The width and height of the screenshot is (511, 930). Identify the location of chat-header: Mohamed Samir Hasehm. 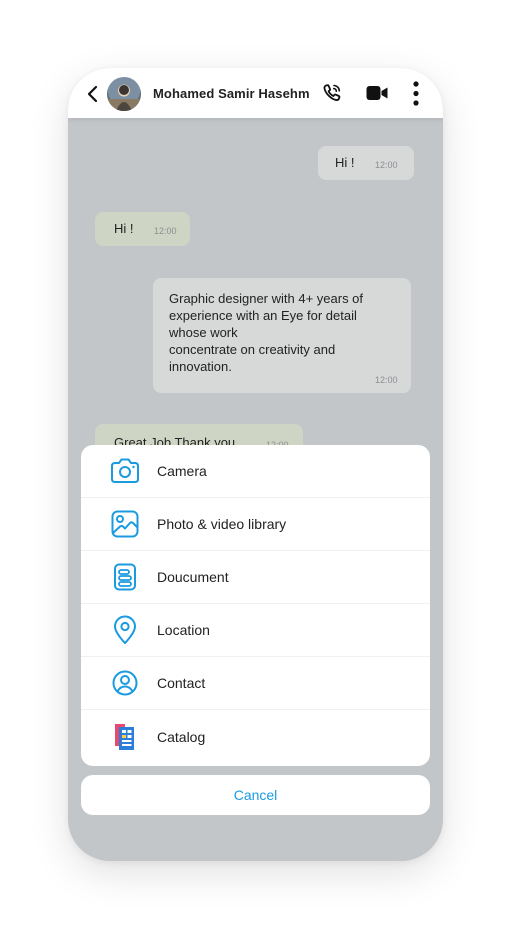
(255, 93).